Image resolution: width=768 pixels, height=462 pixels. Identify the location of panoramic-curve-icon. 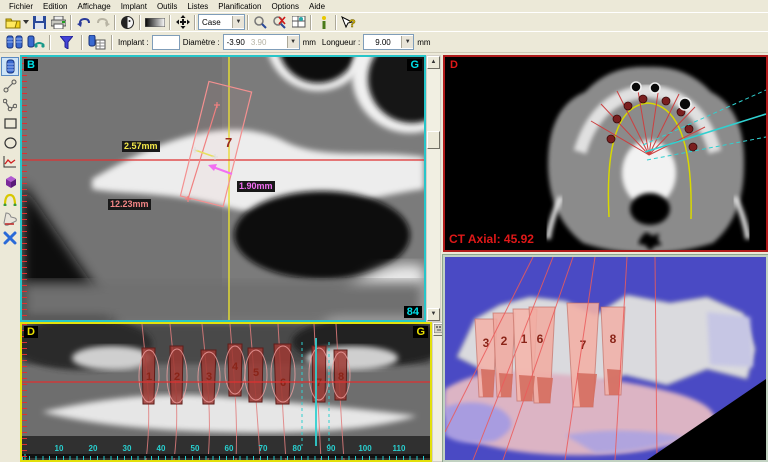
(10, 199).